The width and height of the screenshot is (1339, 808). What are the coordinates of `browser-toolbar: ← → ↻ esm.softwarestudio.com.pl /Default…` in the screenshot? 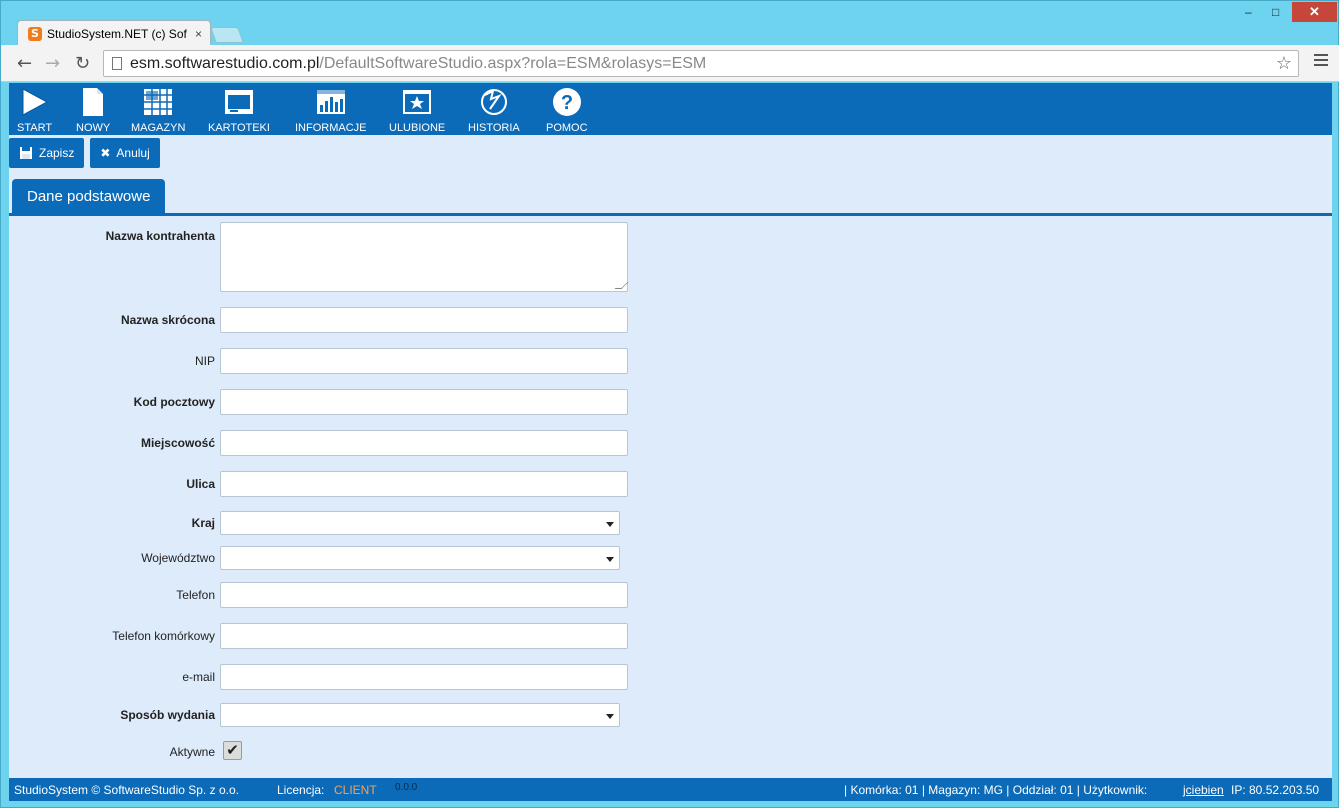 It's located at (670, 63).